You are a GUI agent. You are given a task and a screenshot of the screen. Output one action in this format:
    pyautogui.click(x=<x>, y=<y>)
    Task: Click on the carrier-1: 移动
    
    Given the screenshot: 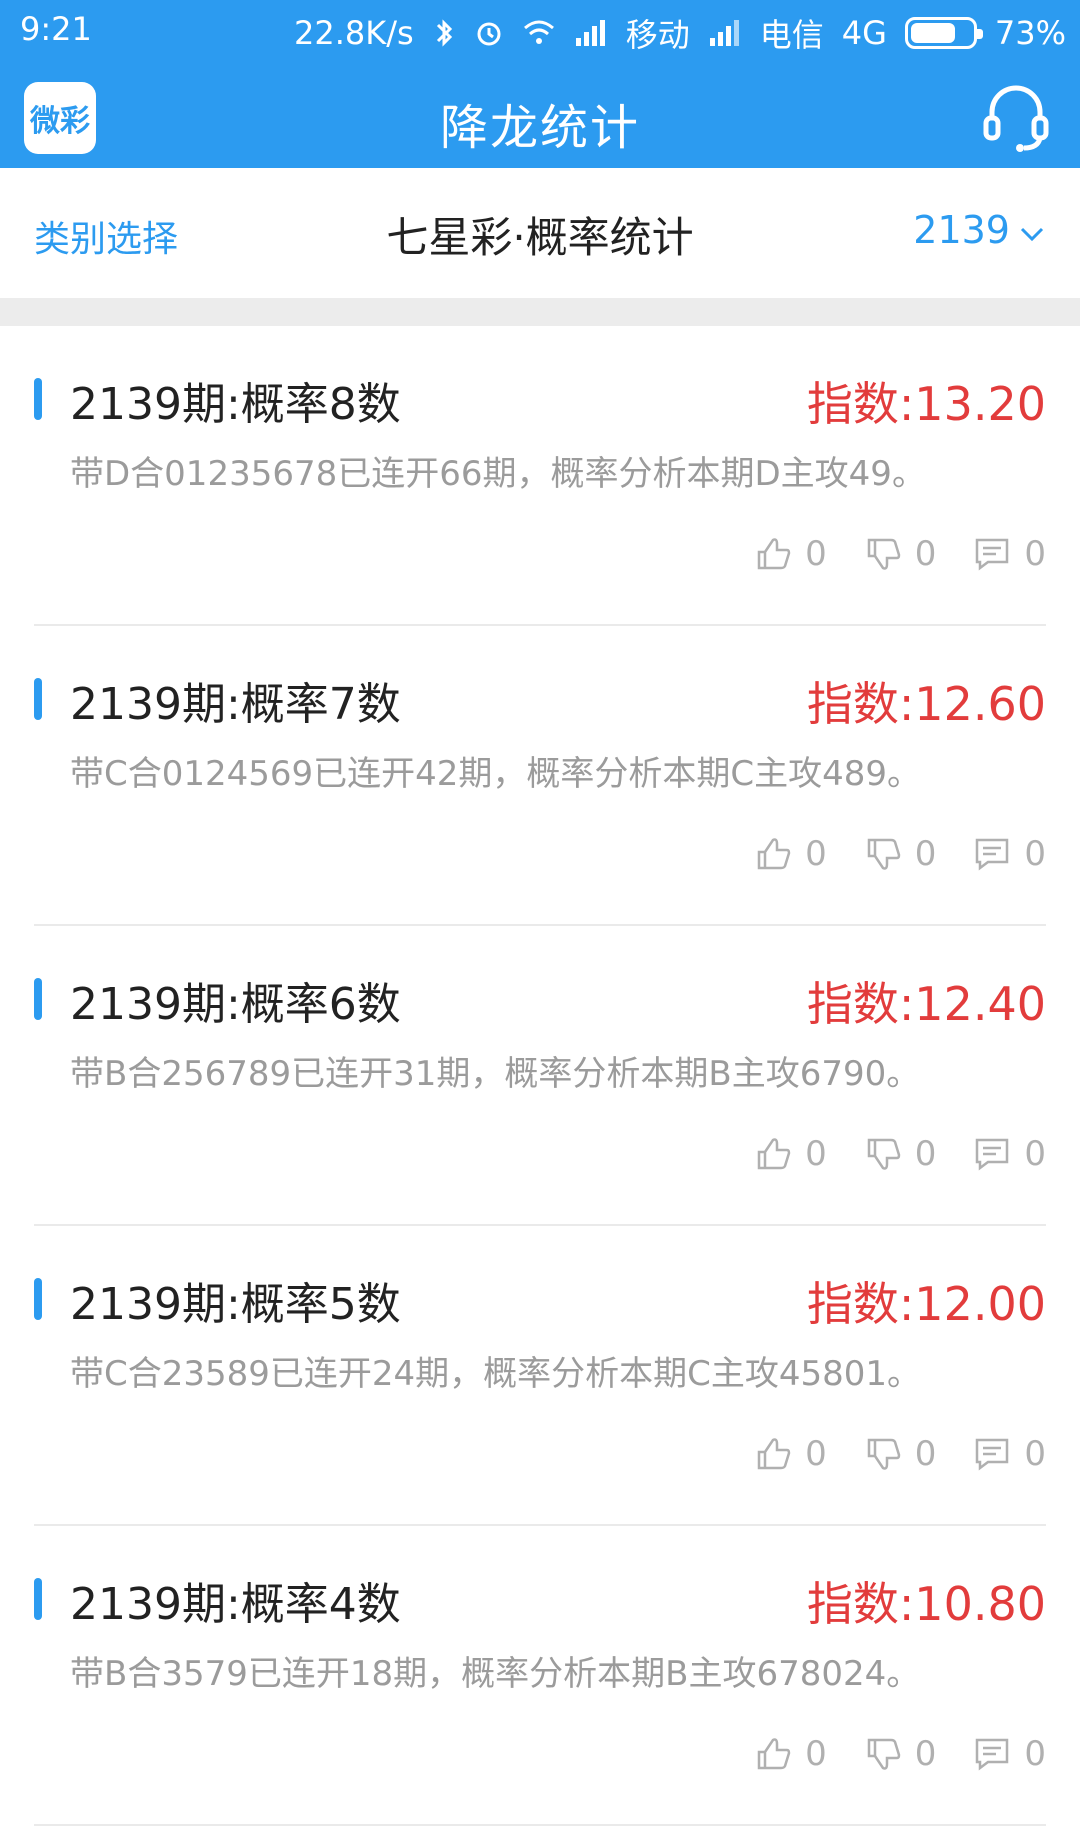 What is the action you would take?
    pyautogui.click(x=657, y=35)
    